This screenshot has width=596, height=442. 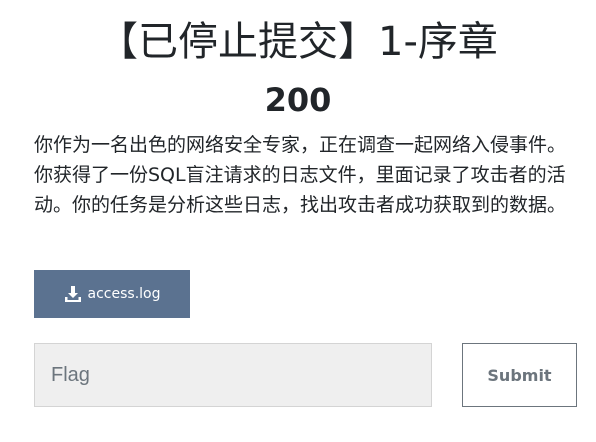 I want to click on challenge-title: 【已停止提交】1-序章, so click(x=298, y=42).